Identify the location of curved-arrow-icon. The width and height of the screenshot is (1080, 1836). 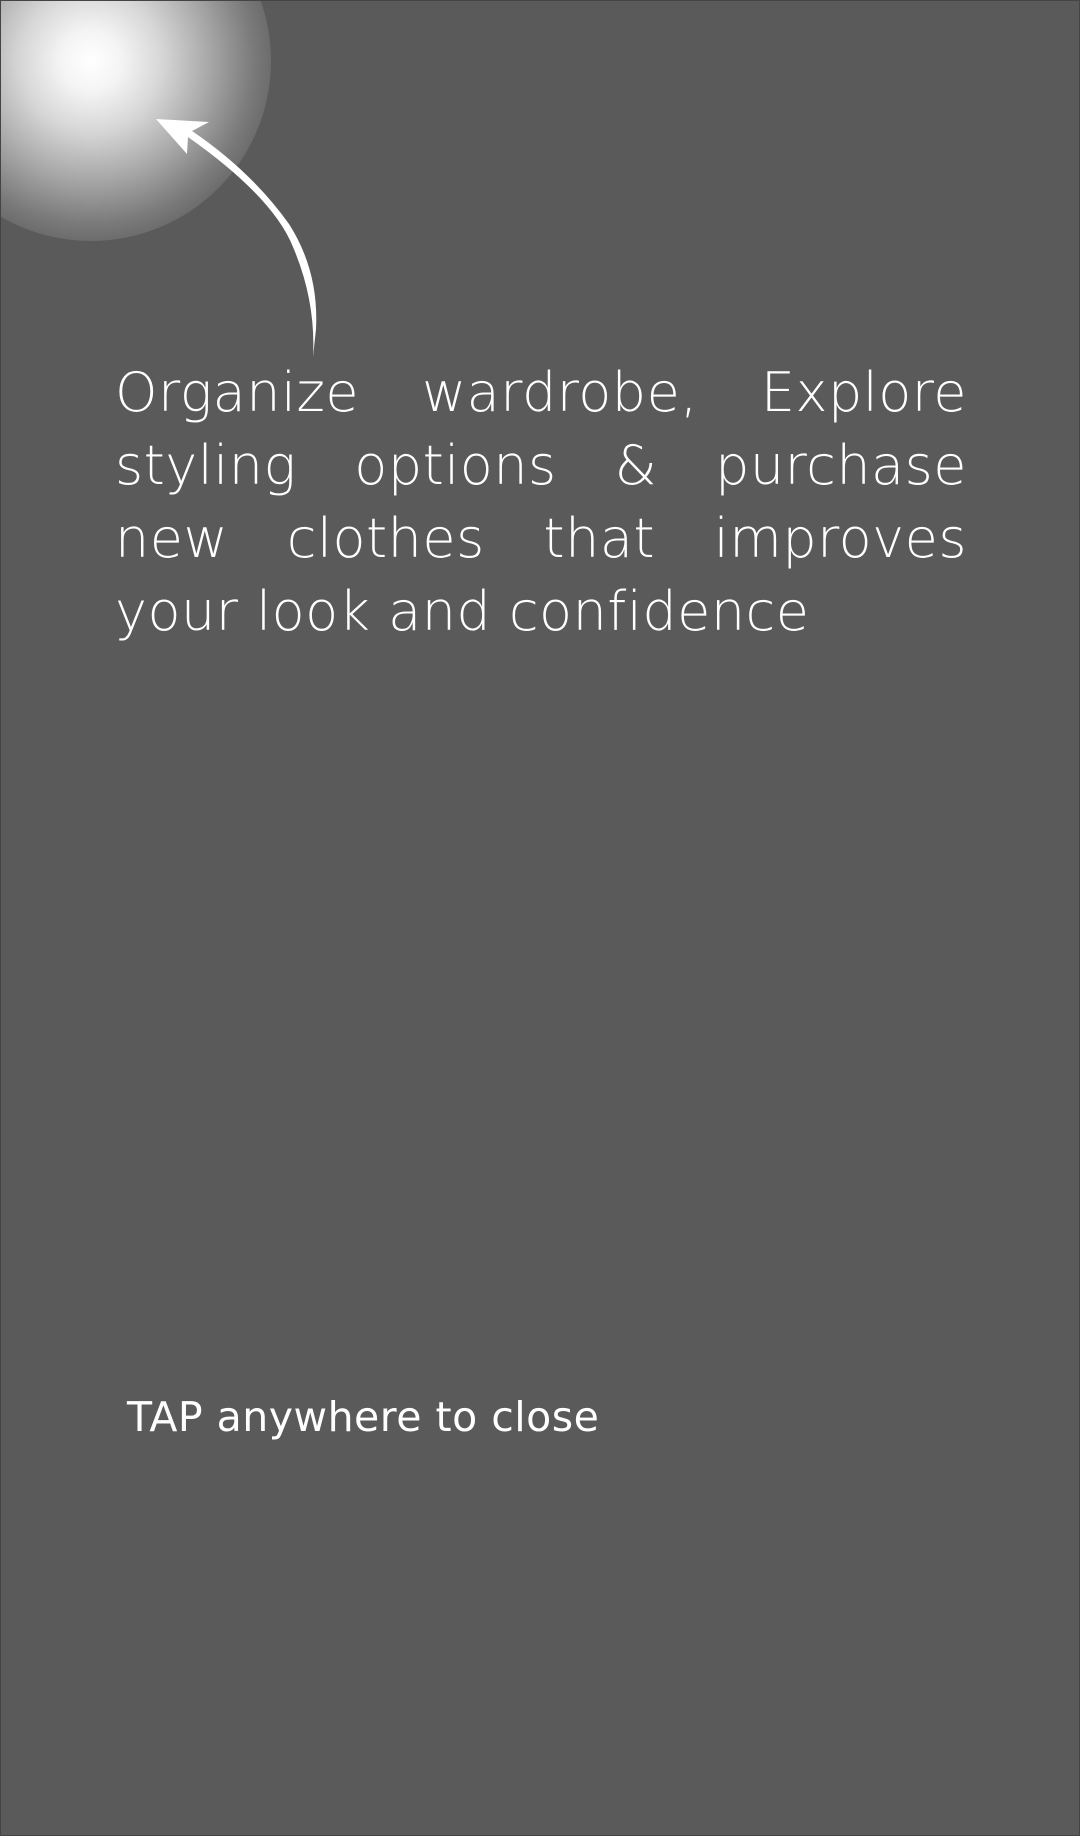
(236, 238).